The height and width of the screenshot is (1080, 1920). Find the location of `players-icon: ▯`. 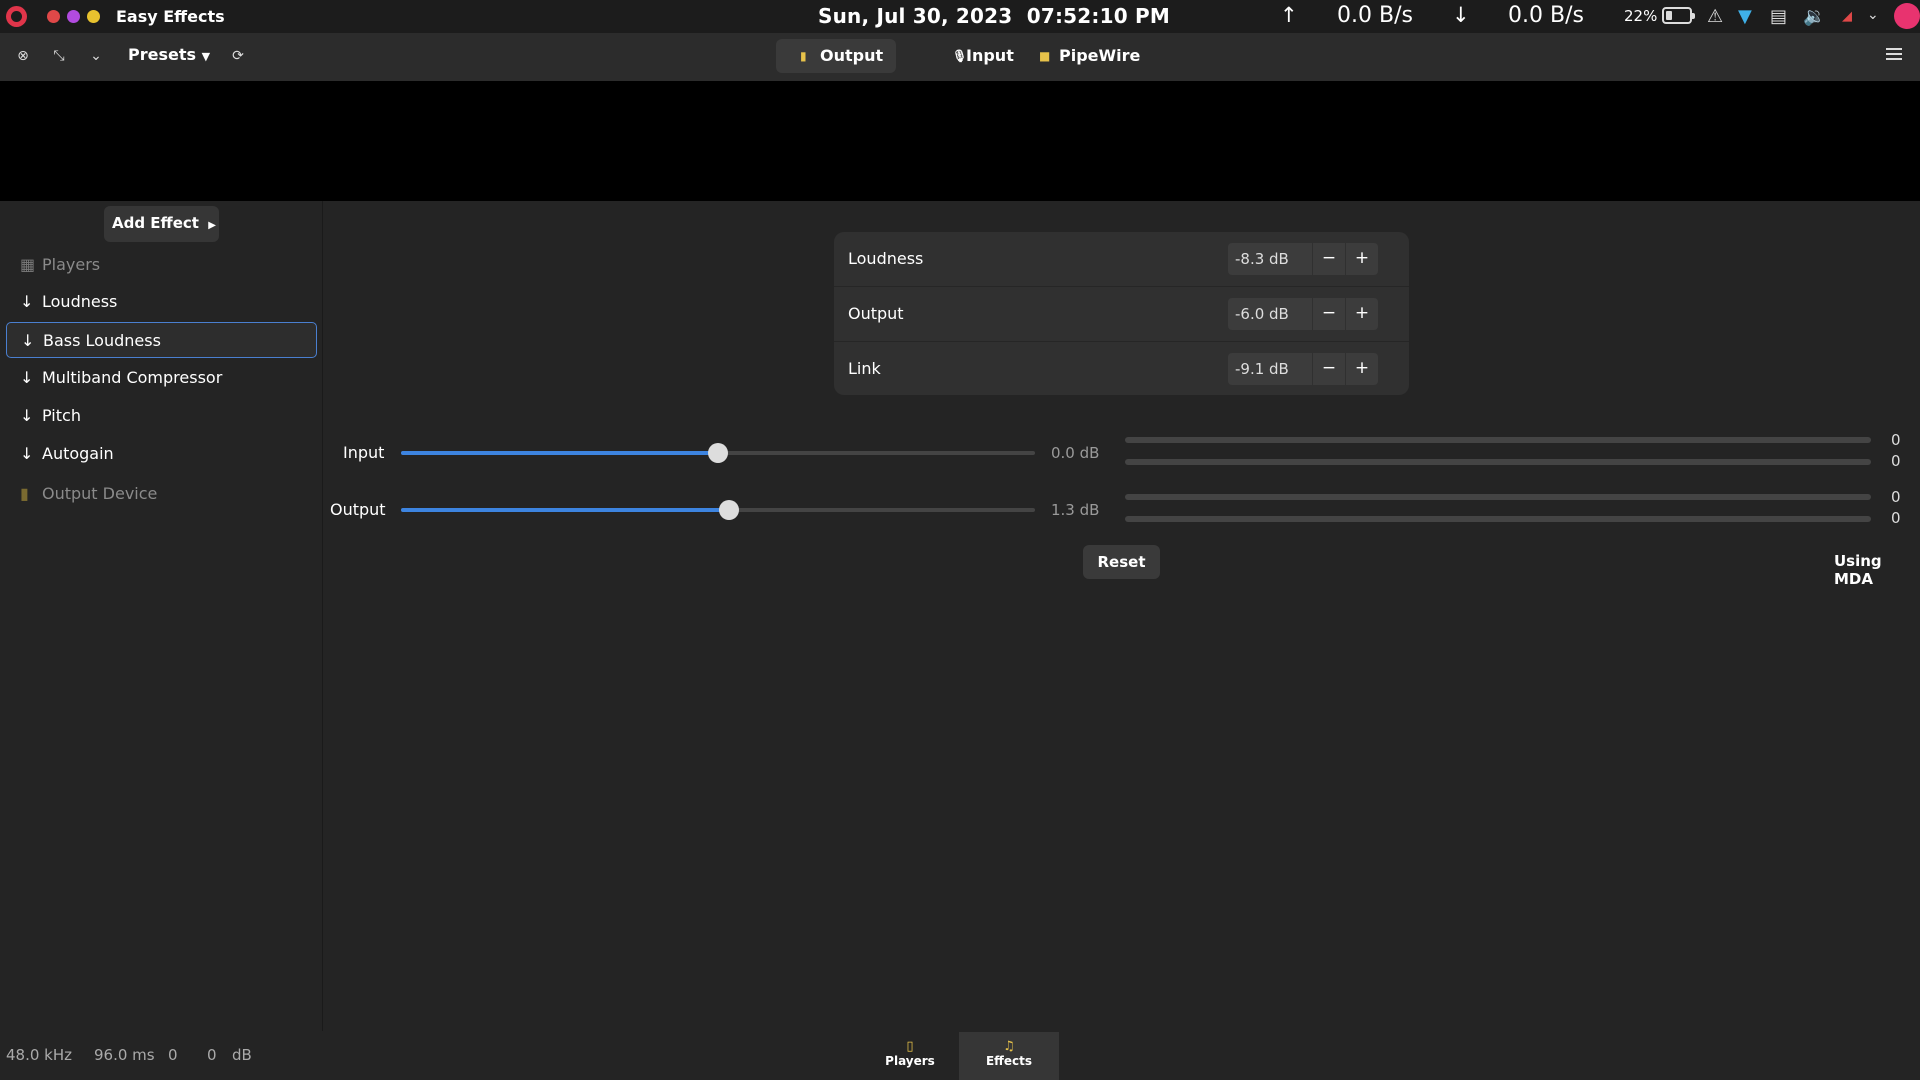

players-icon: ▯ is located at coordinates (910, 1046).